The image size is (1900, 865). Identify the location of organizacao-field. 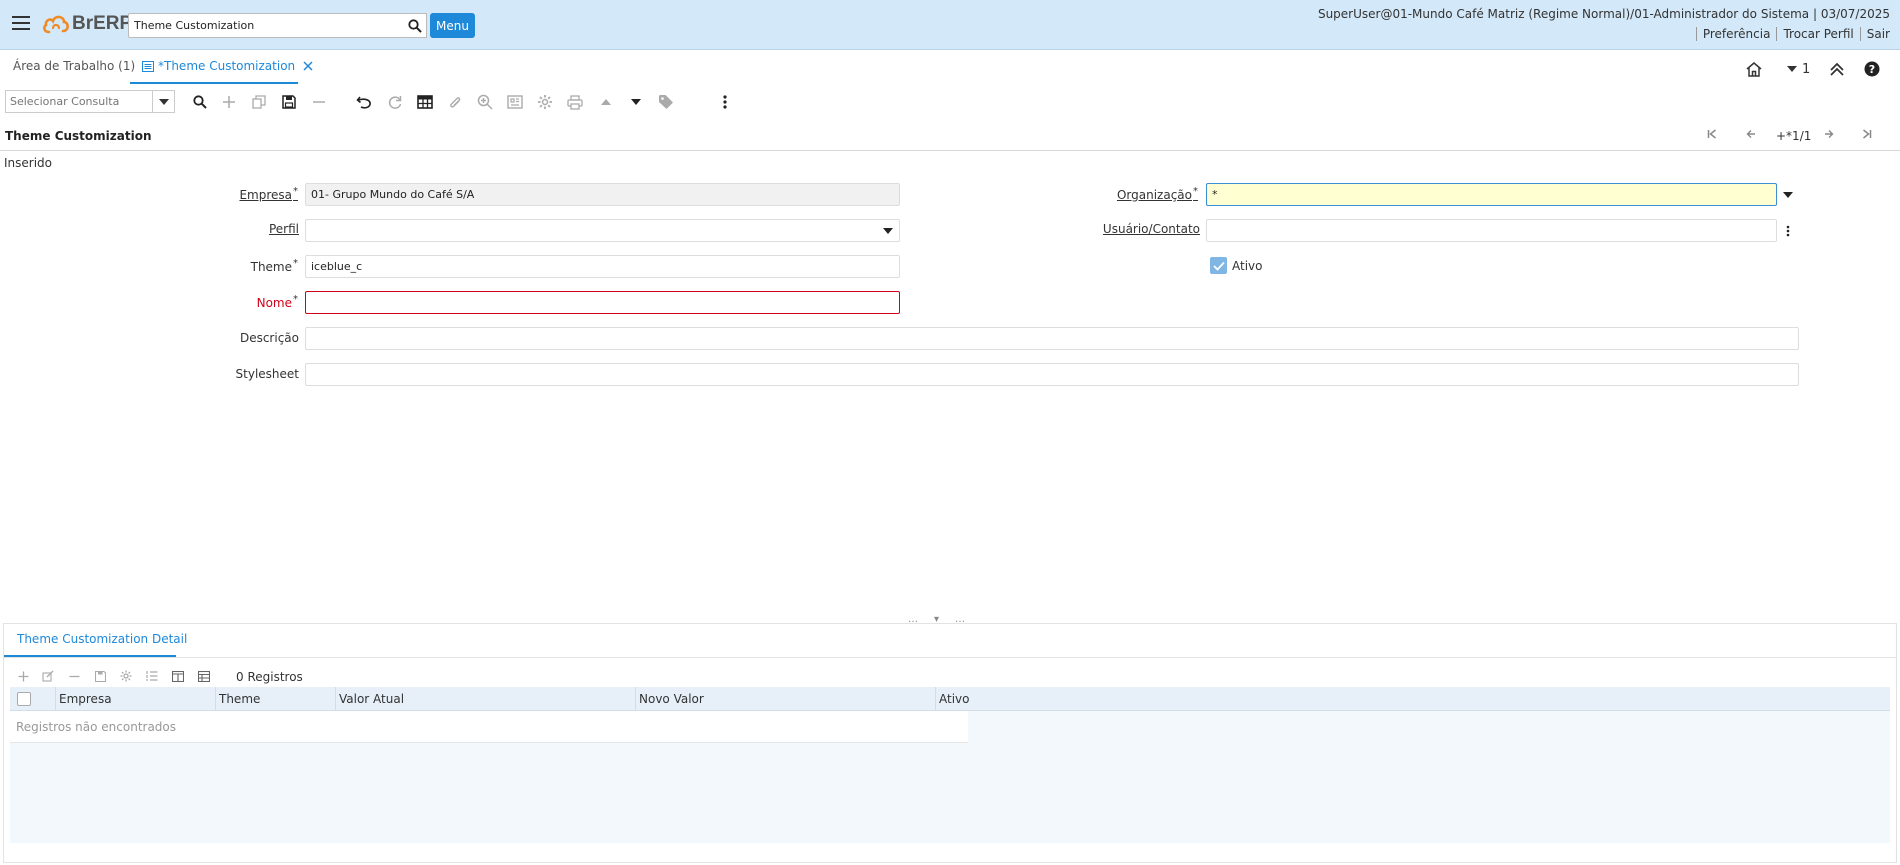
(1491, 194).